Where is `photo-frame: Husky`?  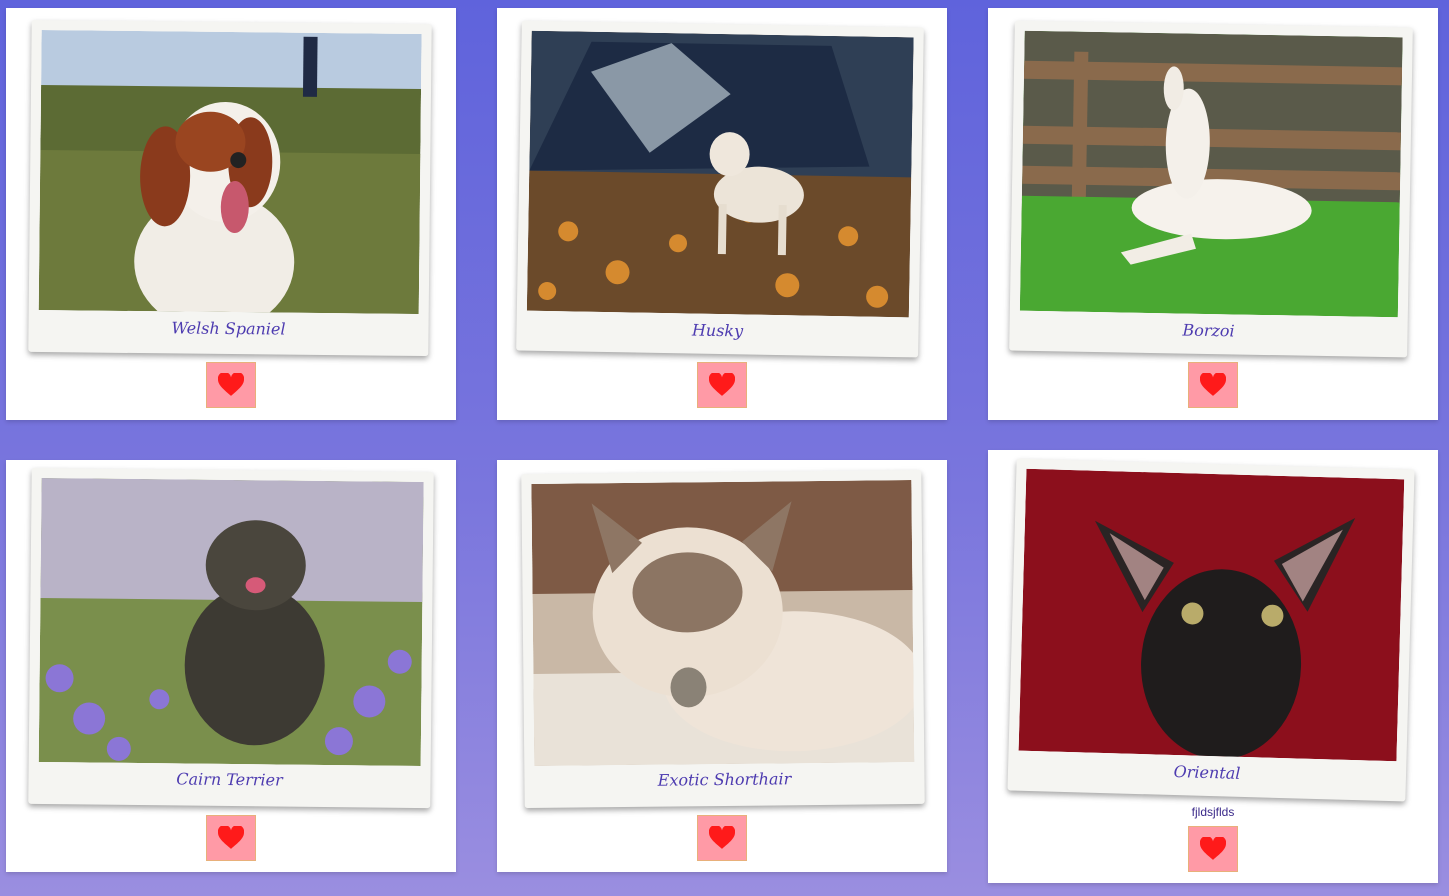
photo-frame: Husky is located at coordinates (720, 189).